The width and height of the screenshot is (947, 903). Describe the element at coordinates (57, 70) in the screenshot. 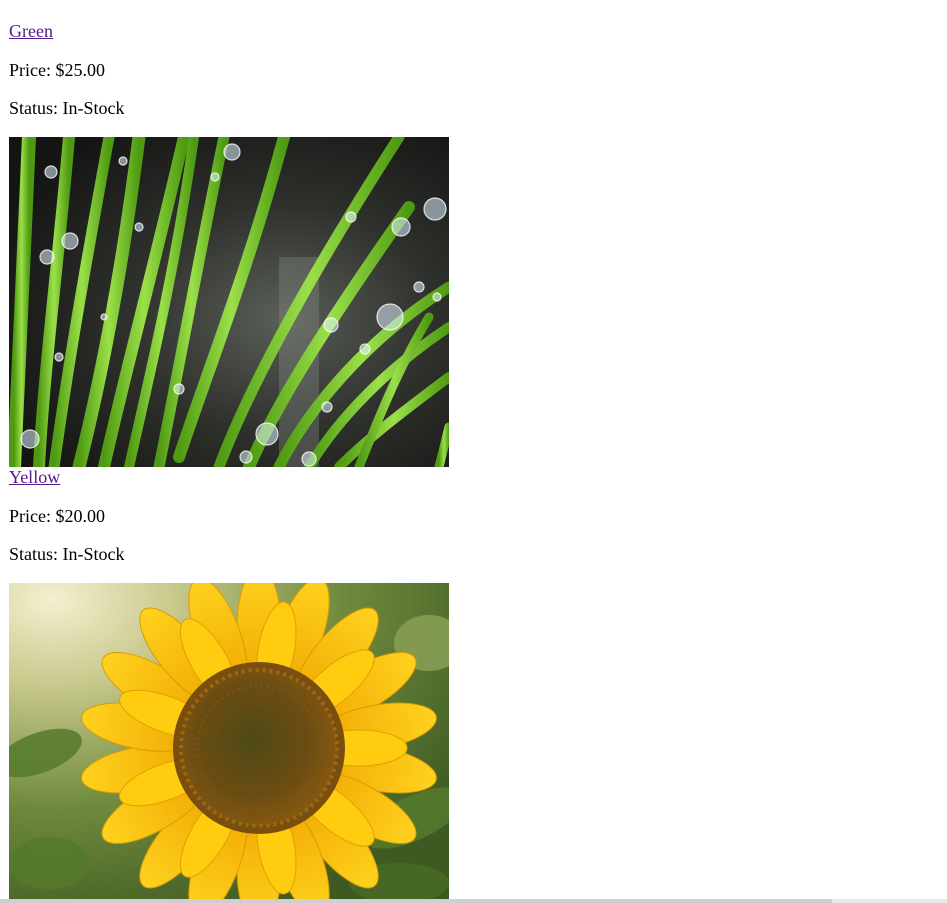

I see `product-price-green: Price: $25.00` at that location.